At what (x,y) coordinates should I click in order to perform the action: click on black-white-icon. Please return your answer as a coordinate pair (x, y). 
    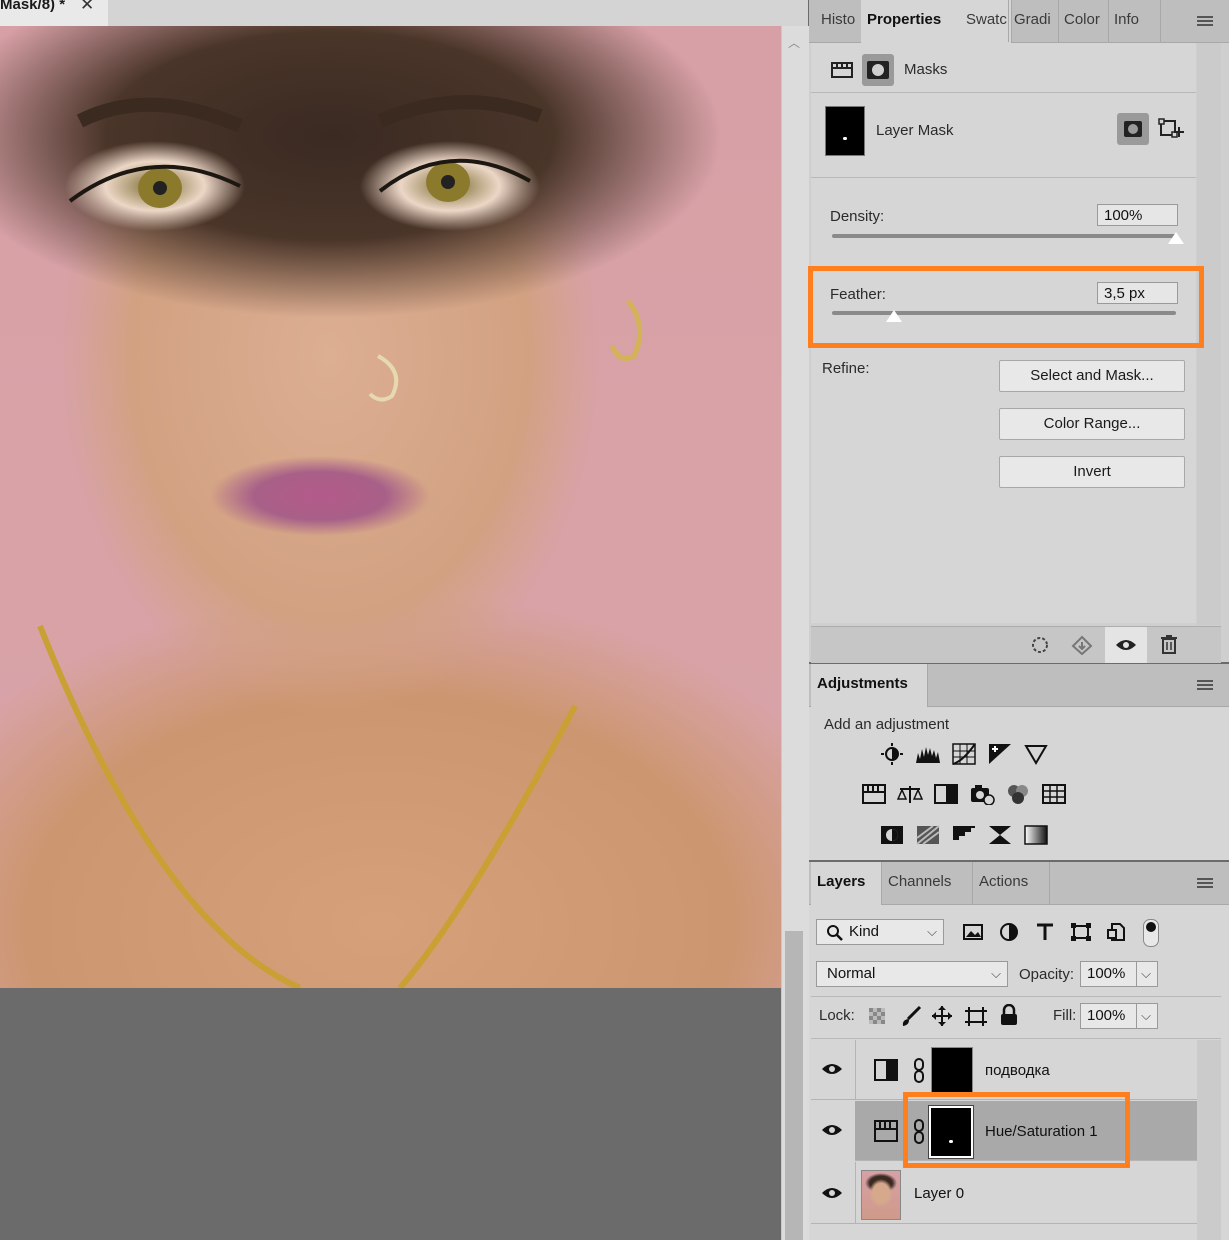
    Looking at the image, I should click on (946, 794).